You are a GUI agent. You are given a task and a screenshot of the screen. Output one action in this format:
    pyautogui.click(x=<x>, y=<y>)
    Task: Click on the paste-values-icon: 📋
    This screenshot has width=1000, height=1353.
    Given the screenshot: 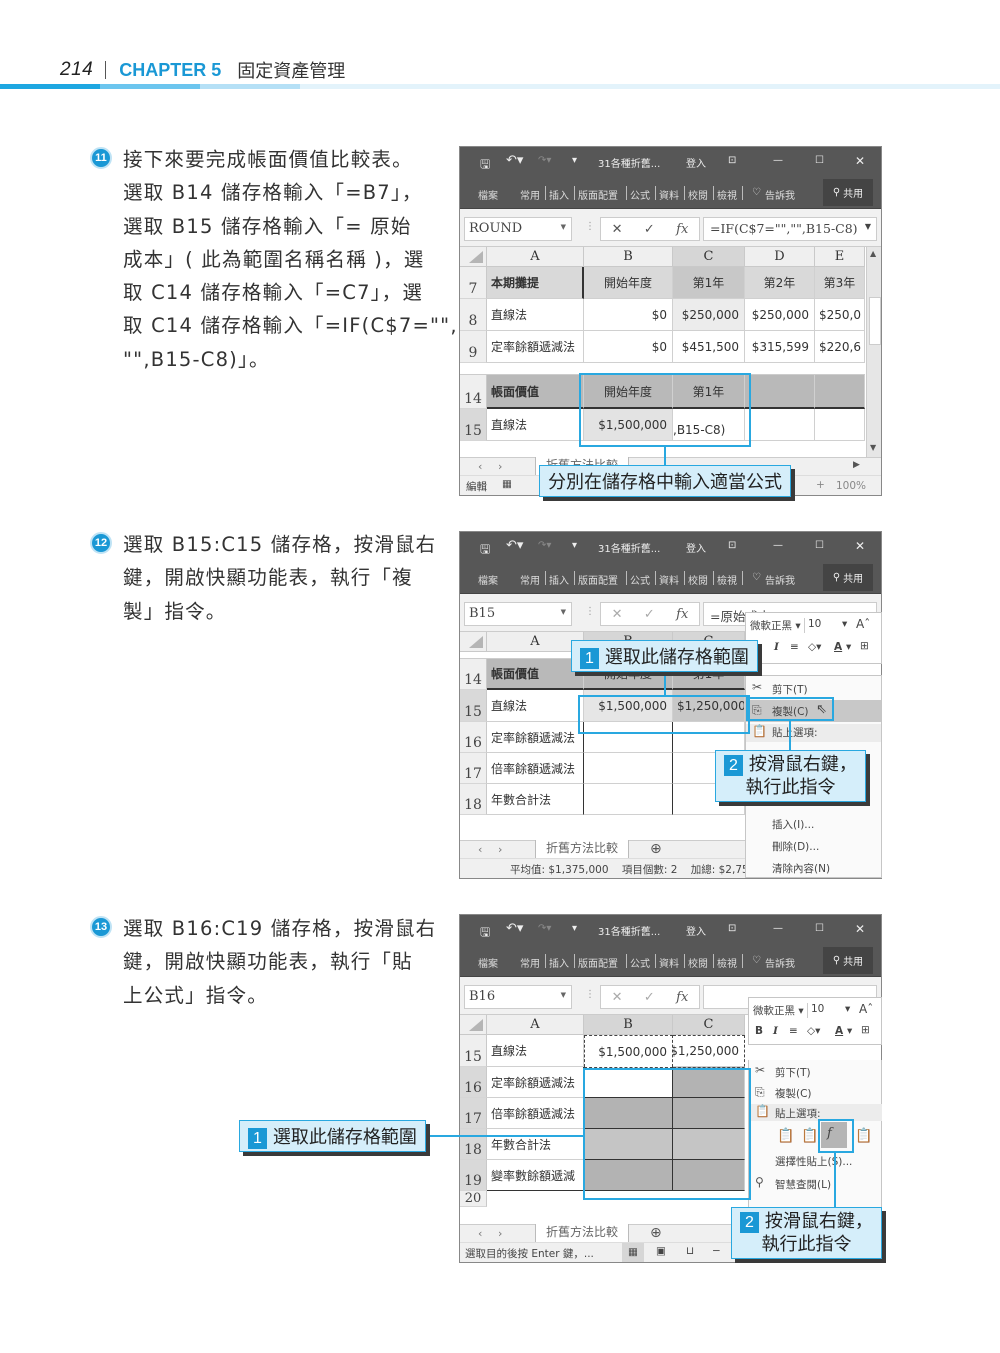 What is the action you would take?
    pyautogui.click(x=809, y=1136)
    